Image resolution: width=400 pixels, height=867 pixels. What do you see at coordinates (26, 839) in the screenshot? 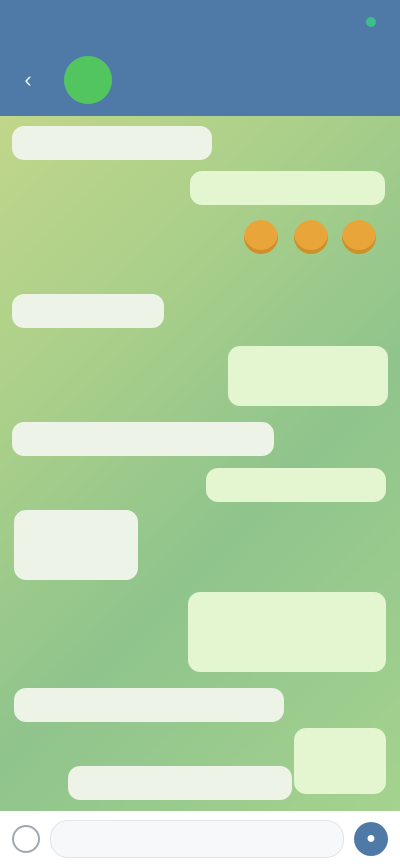
I see `attach-icon` at bounding box center [26, 839].